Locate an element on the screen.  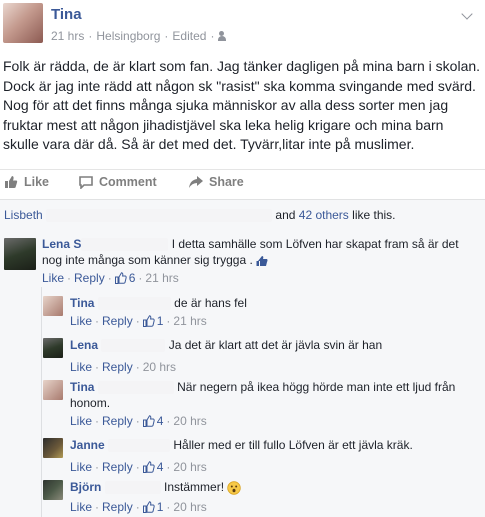
comment-reply-button: Reply is located at coordinates (89, 278).